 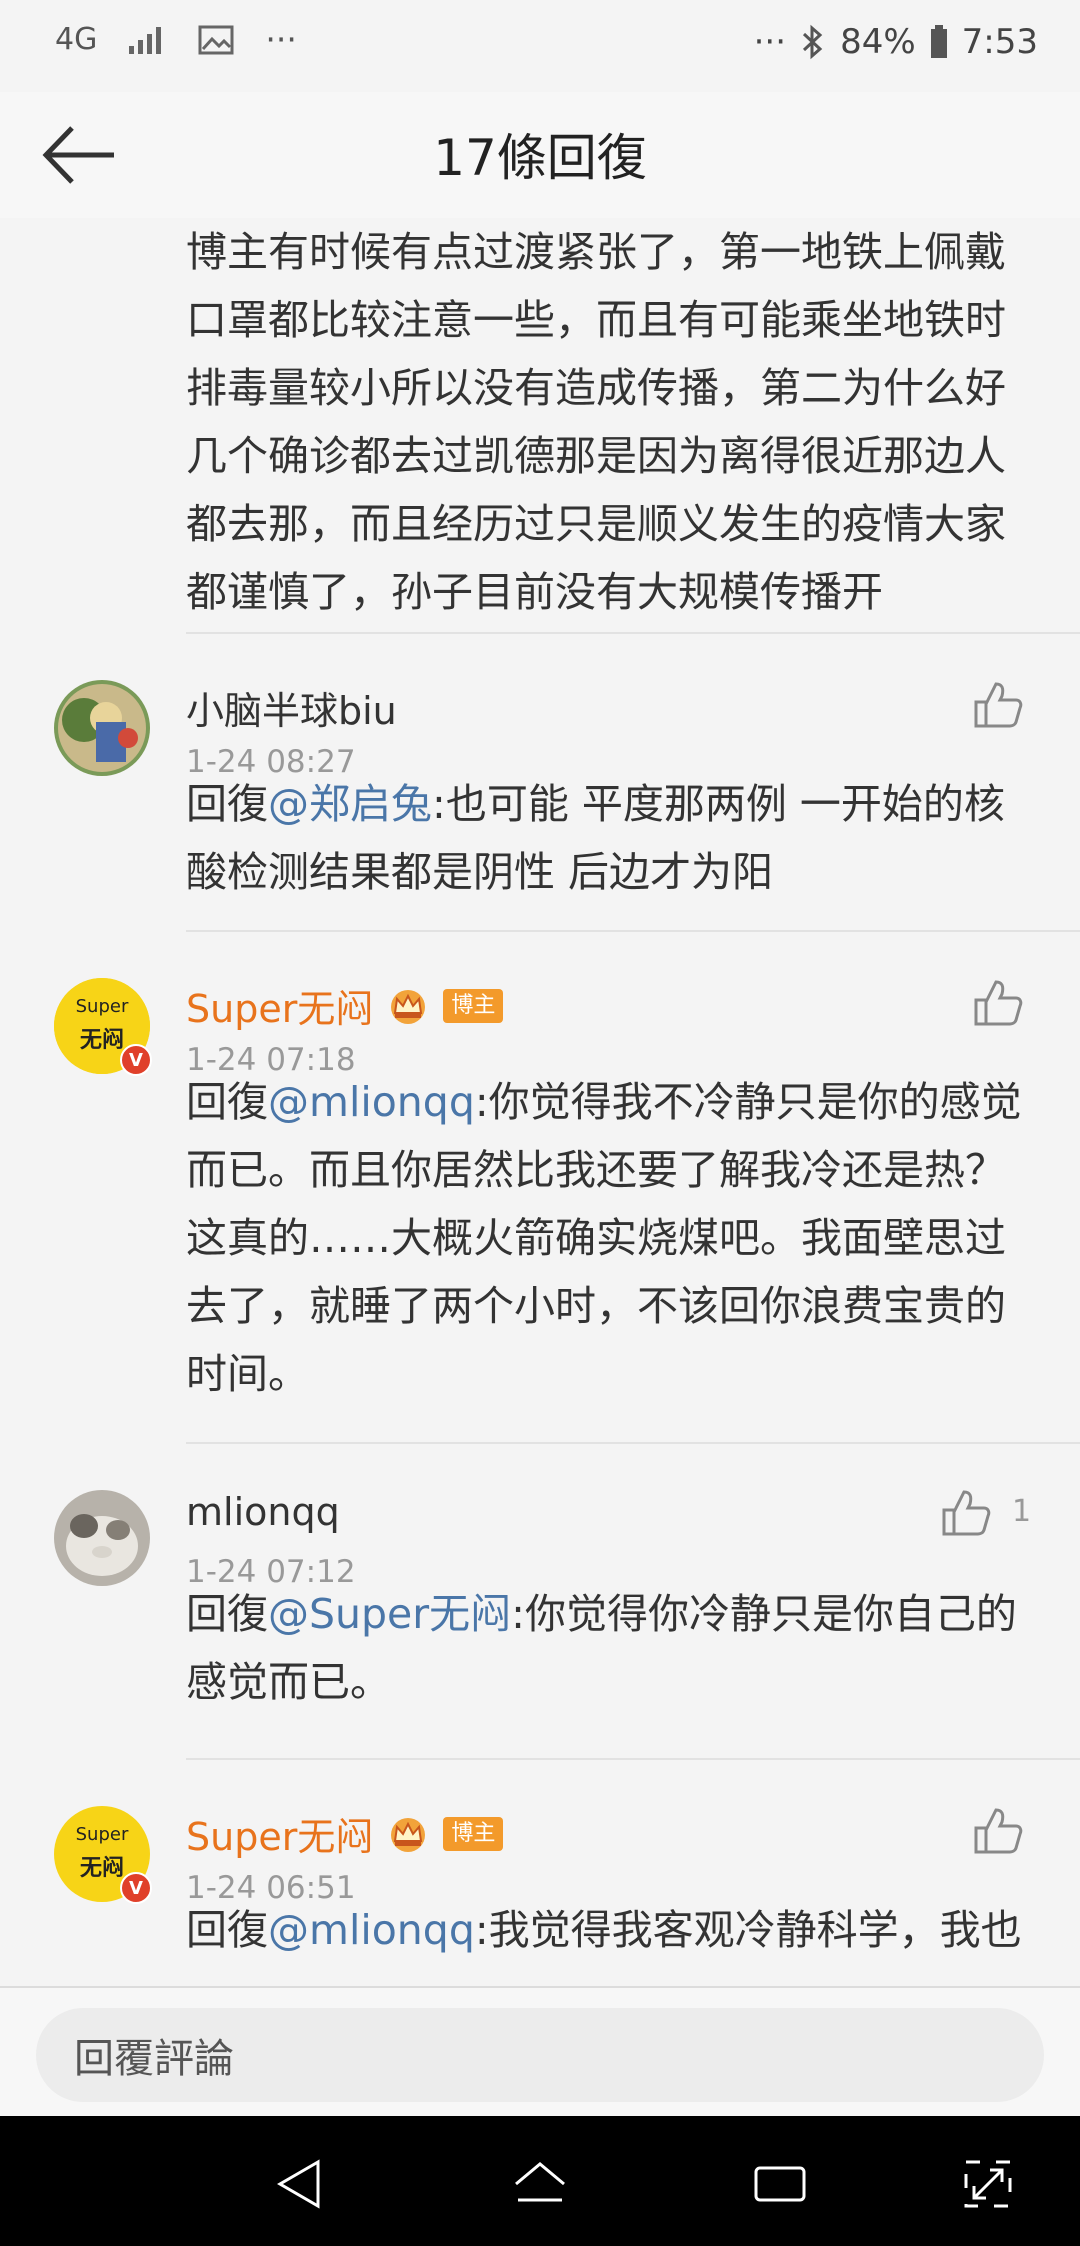 I want to click on back-triangle-icon, so click(x=300, y=2184).